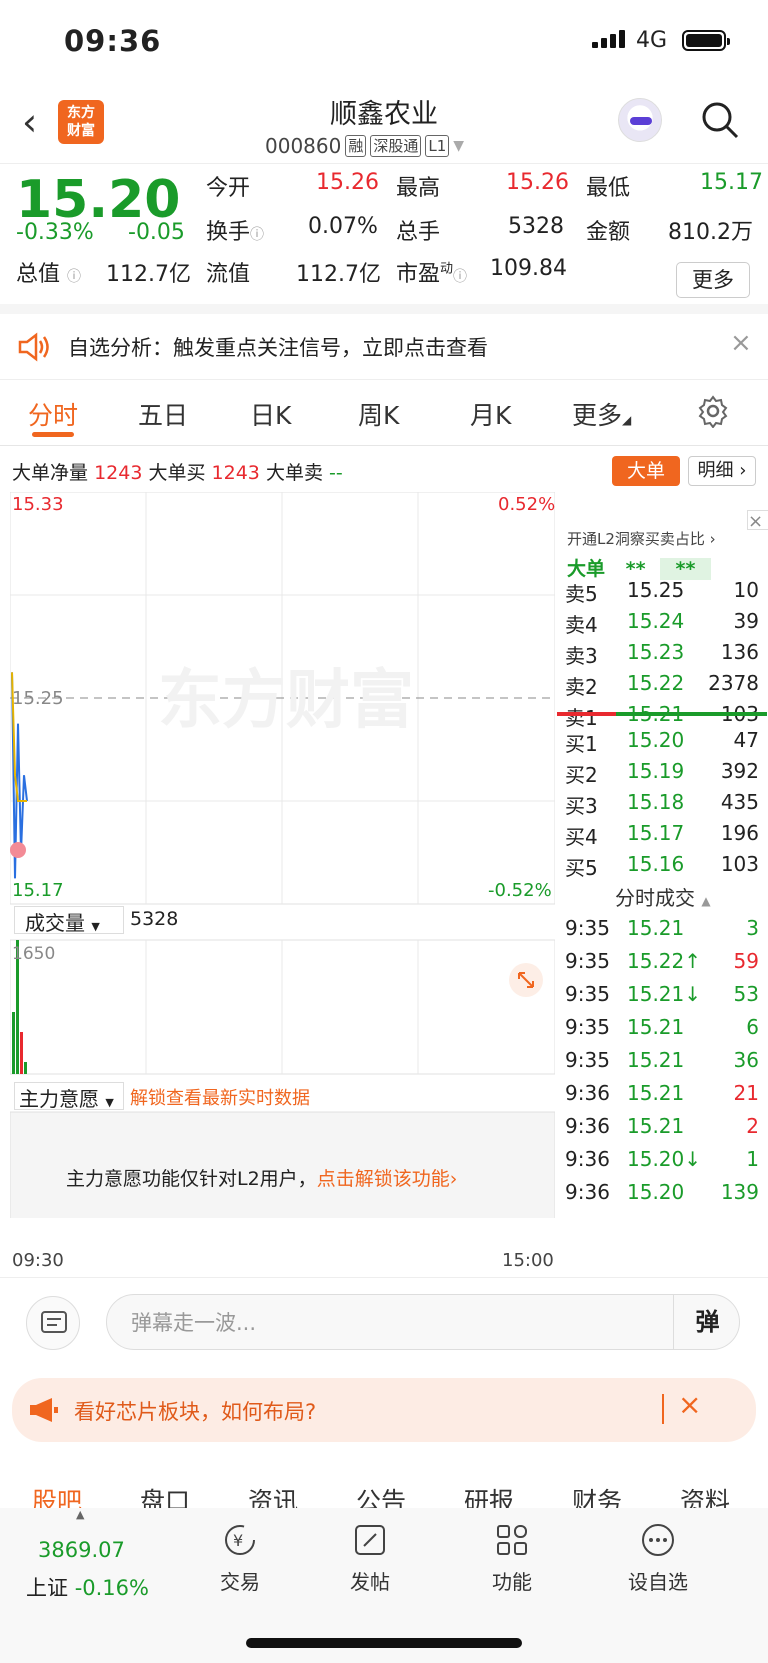 The image size is (768, 1663). I want to click on tick-volume: 2, so click(752, 1126).